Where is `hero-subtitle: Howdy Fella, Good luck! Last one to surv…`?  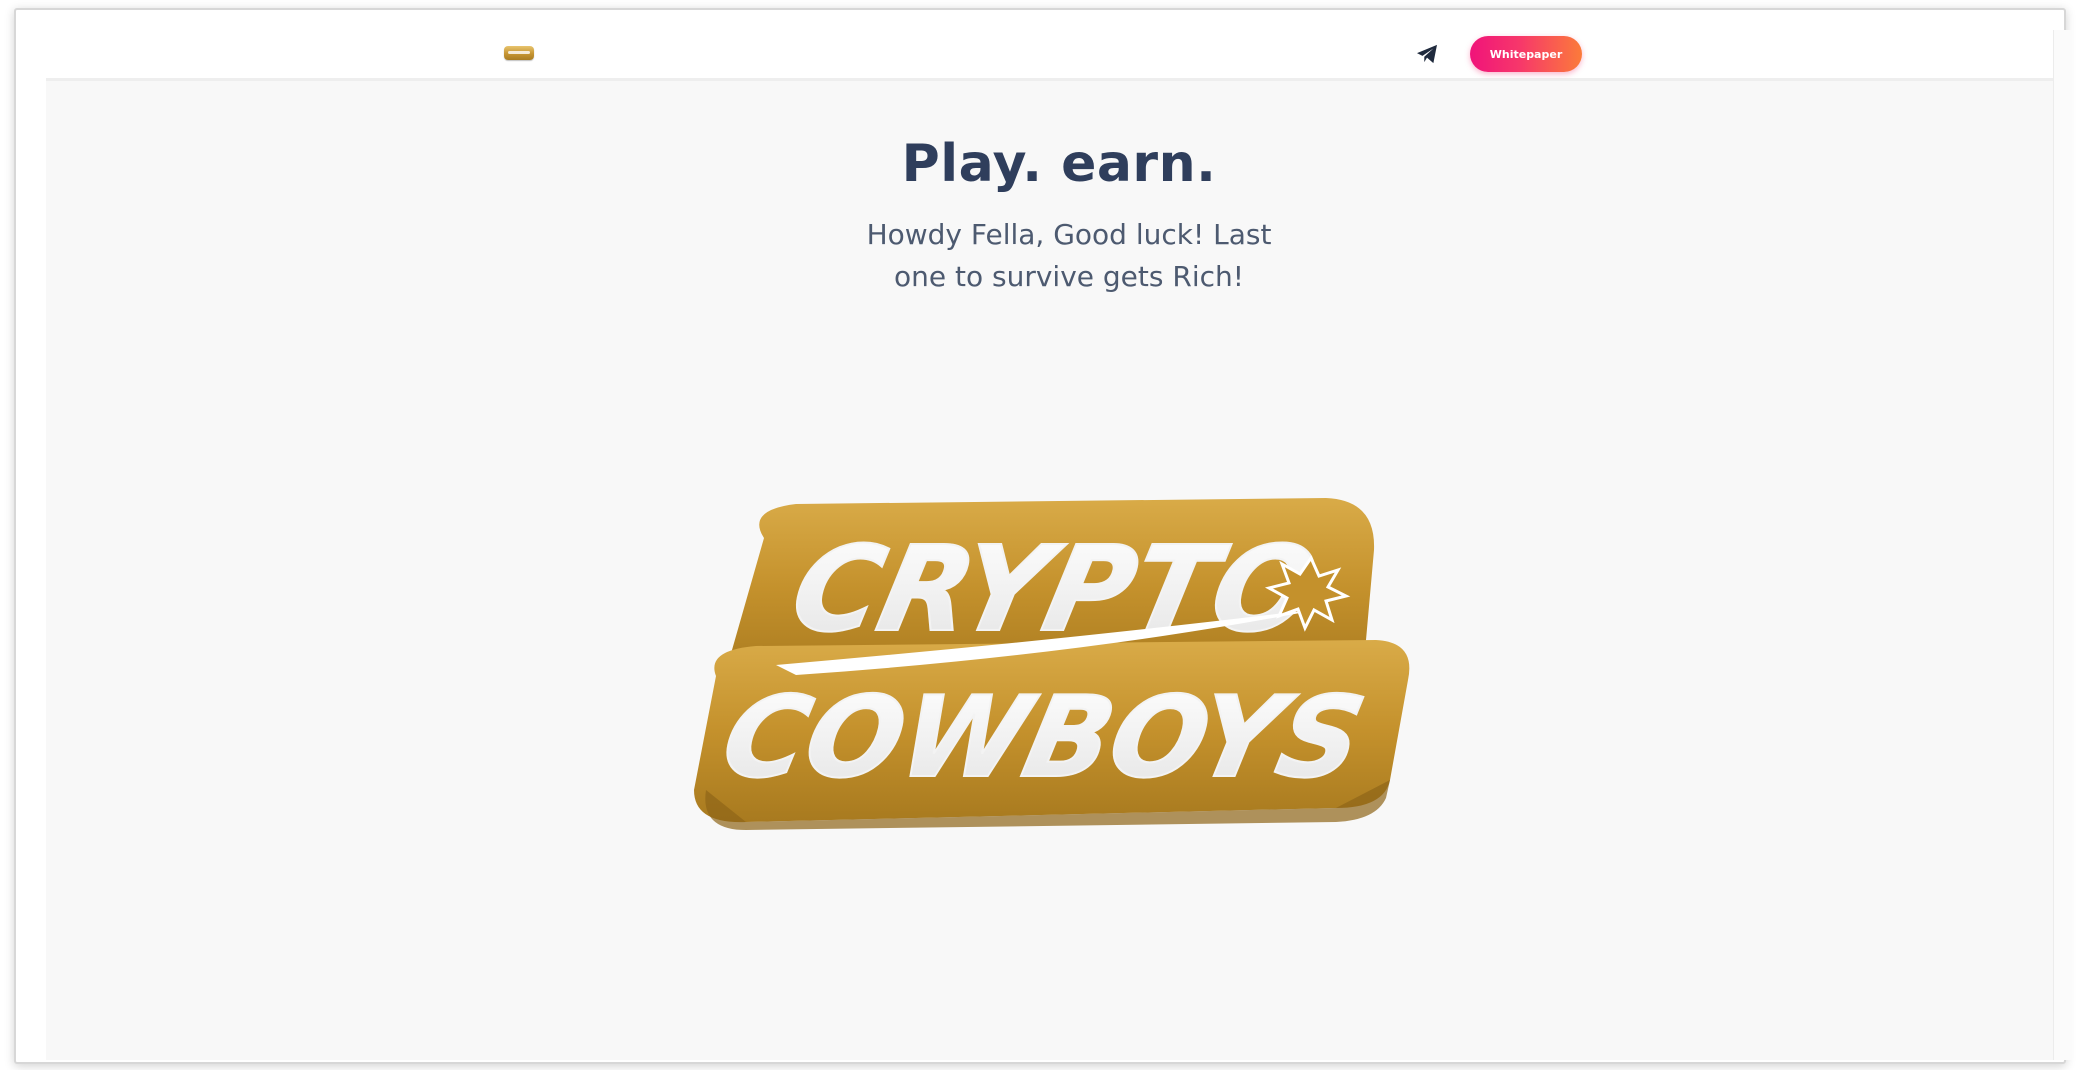
hero-subtitle: Howdy Fella, Good luck! Last one to surv… is located at coordinates (1069, 256).